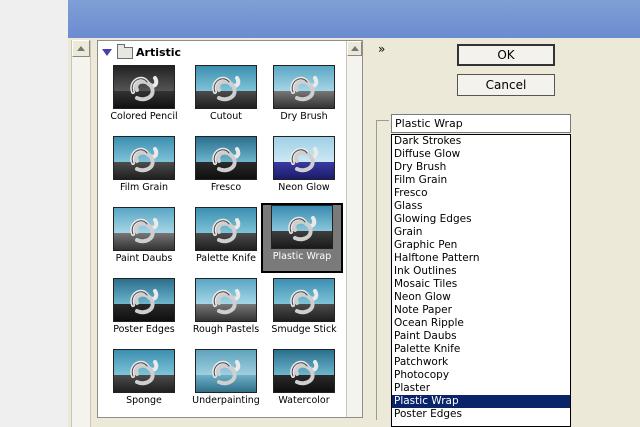 Image resolution: width=640 pixels, height=427 pixels. Describe the element at coordinates (481, 232) in the screenshot. I see `filter-list-item: Grain` at that location.